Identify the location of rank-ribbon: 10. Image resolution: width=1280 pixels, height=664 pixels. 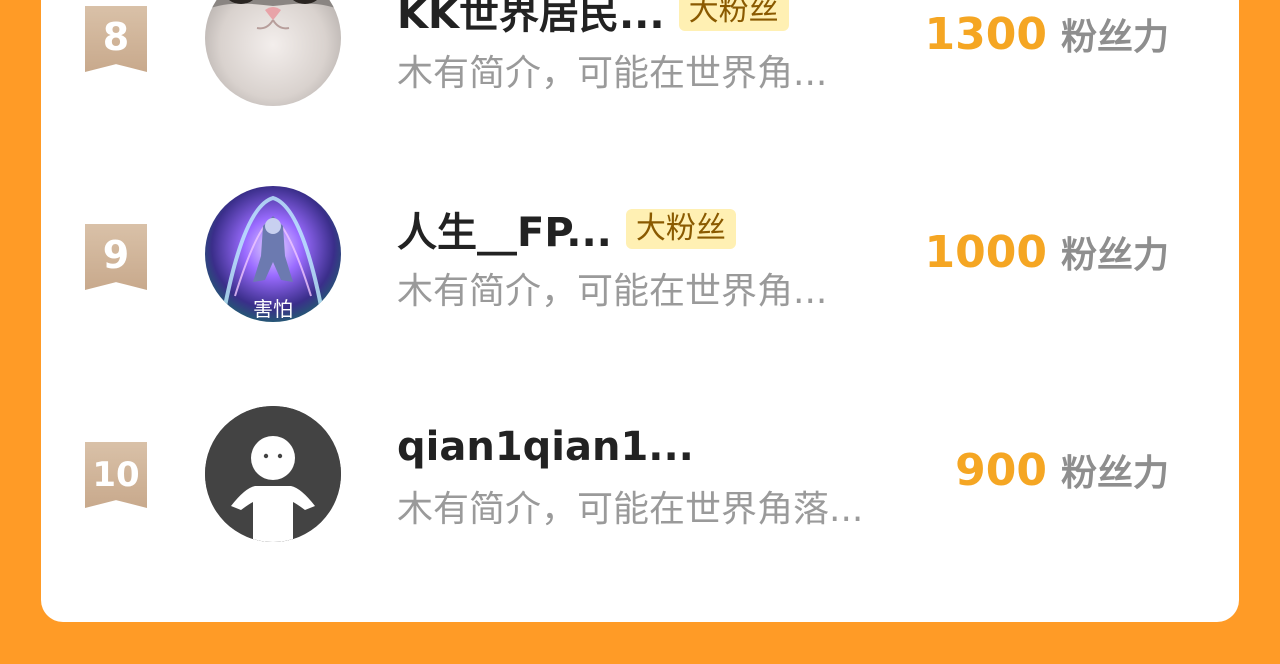
(116, 475).